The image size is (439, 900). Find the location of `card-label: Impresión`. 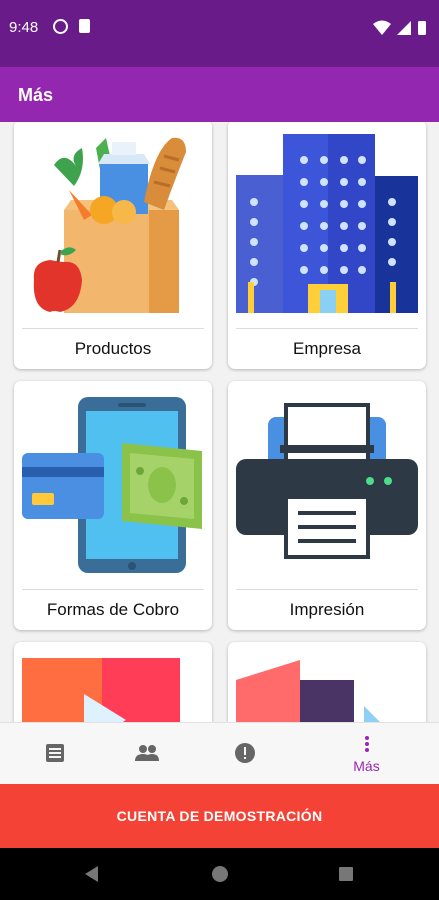

card-label: Impresión is located at coordinates (327, 609).